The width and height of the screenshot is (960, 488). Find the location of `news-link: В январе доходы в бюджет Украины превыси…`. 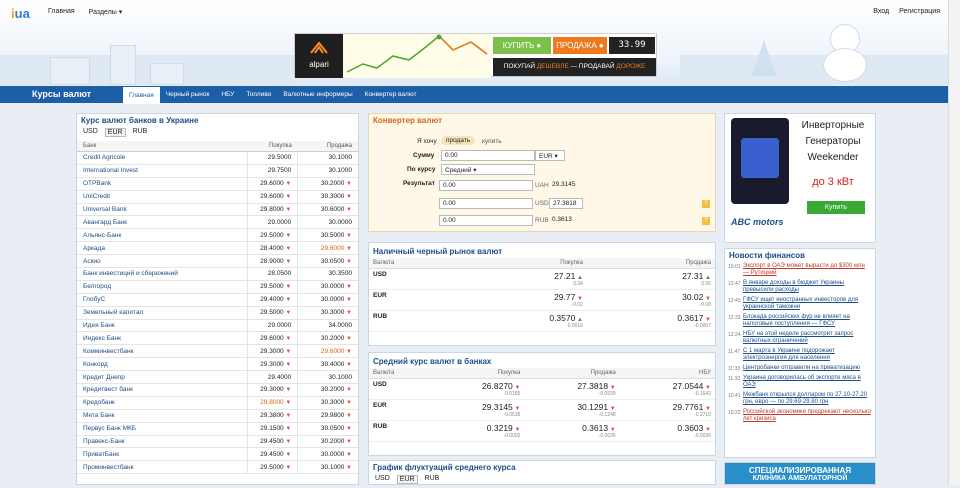

news-link: В январе доходы в бюджет Украины превыси… is located at coordinates (807, 287).